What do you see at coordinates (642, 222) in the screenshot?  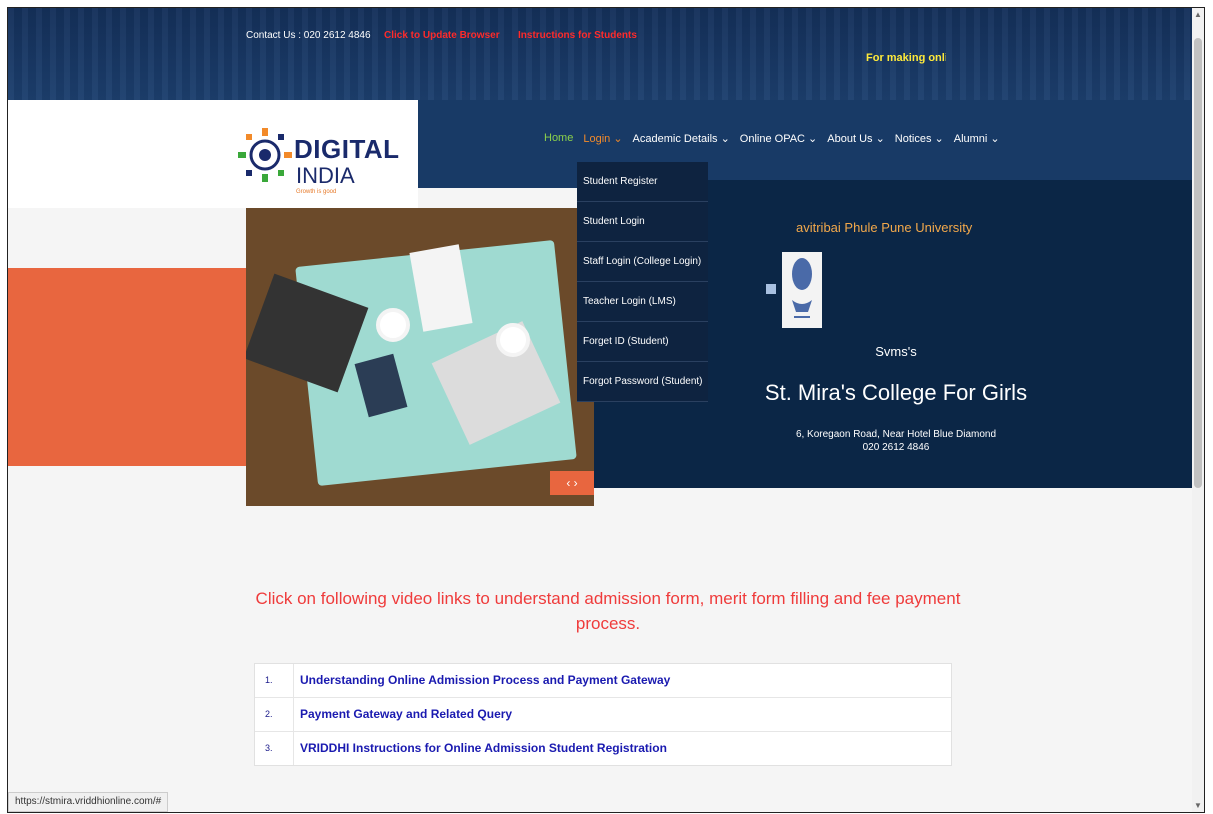 I see `menu-item-student-login: Student Login` at bounding box center [642, 222].